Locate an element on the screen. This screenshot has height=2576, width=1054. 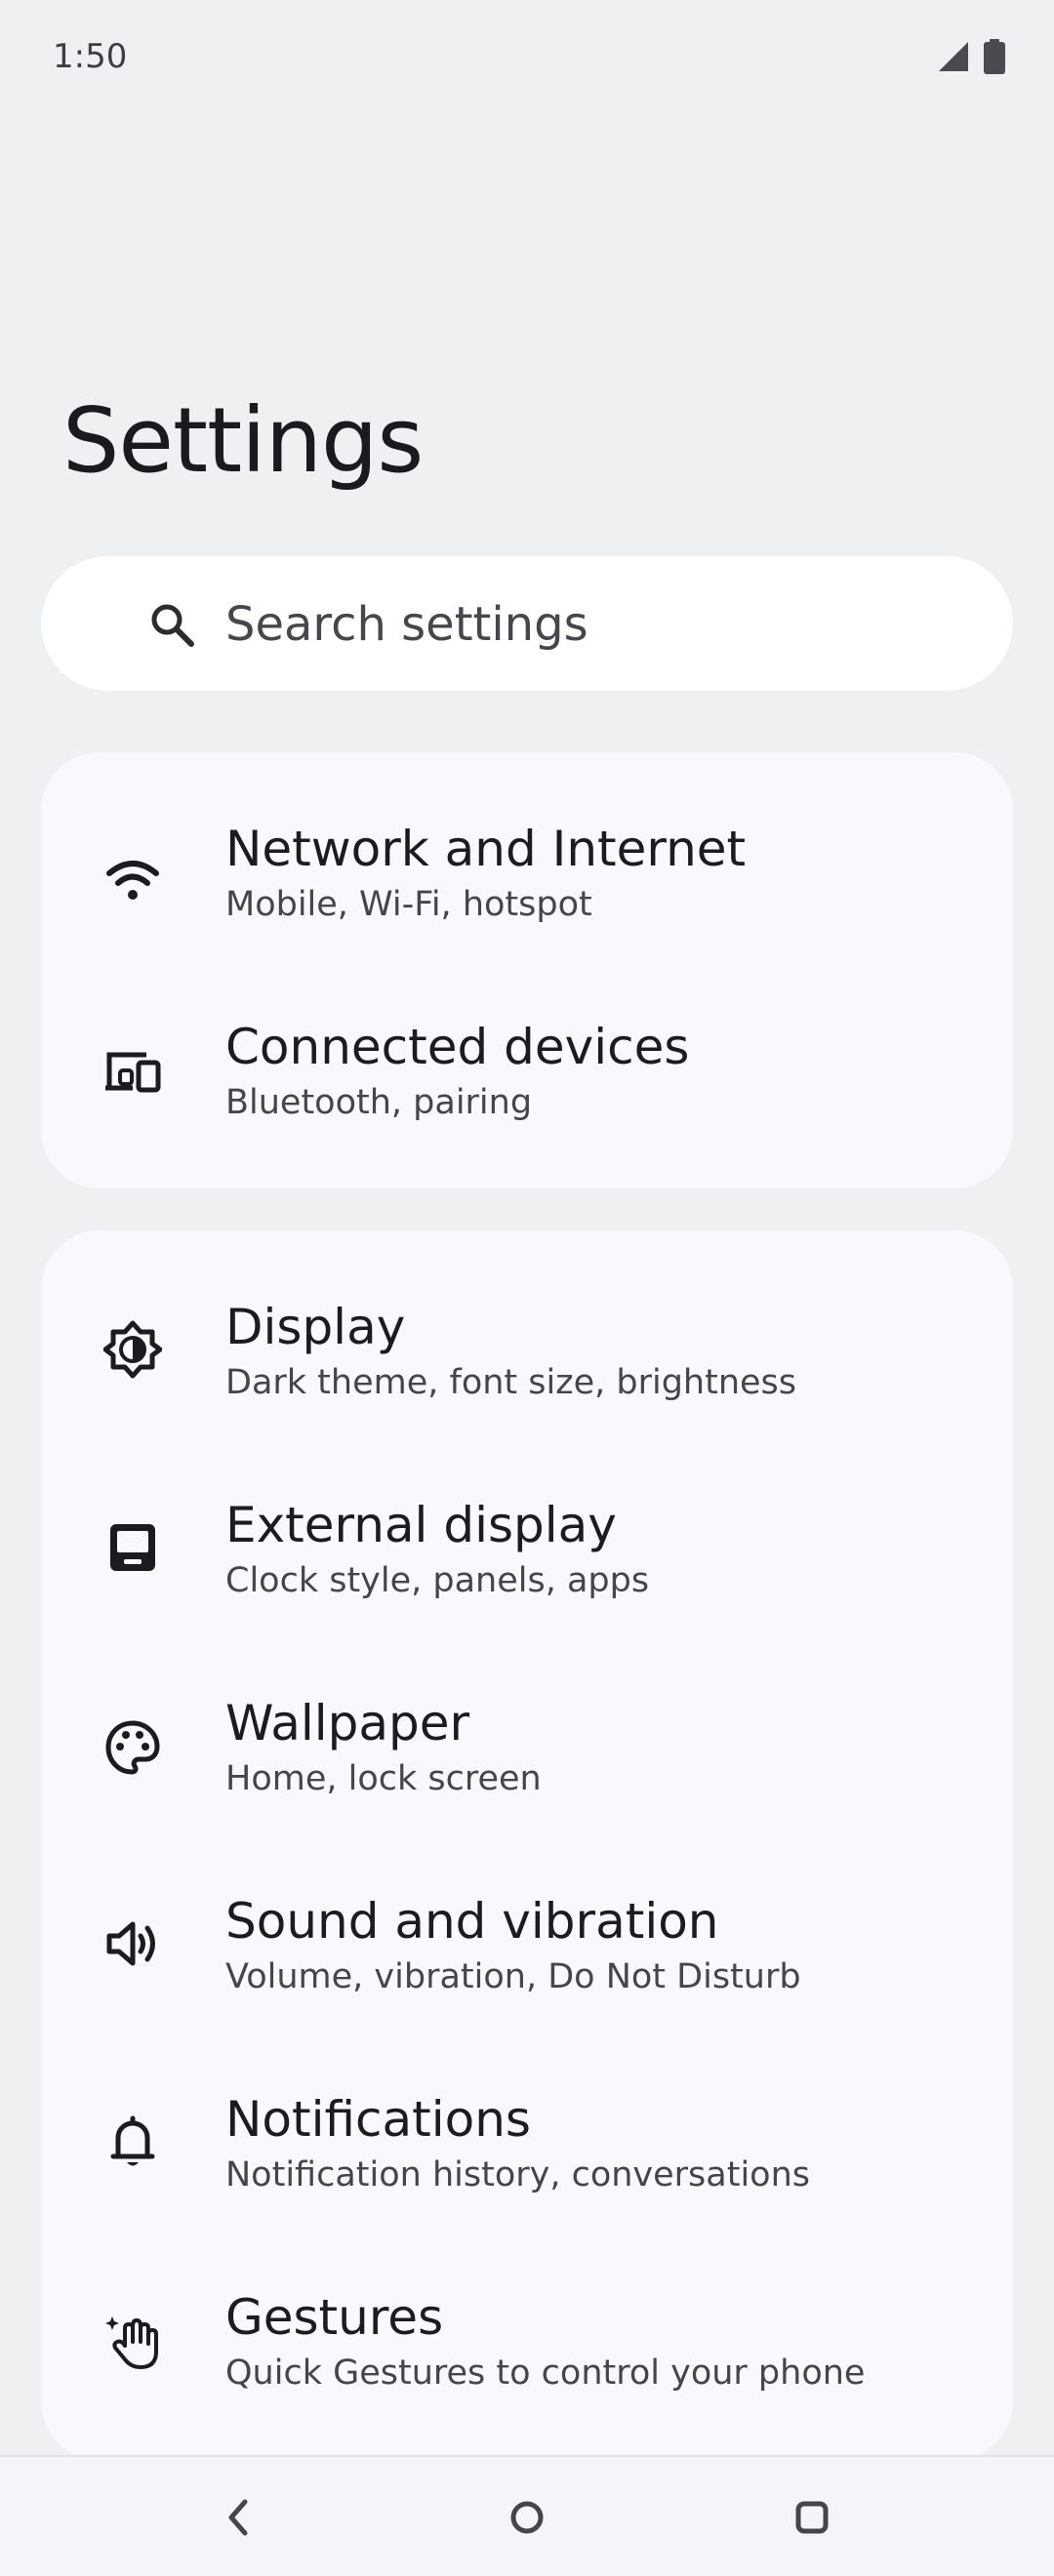
search-bar: Search settings is located at coordinates (527, 623).